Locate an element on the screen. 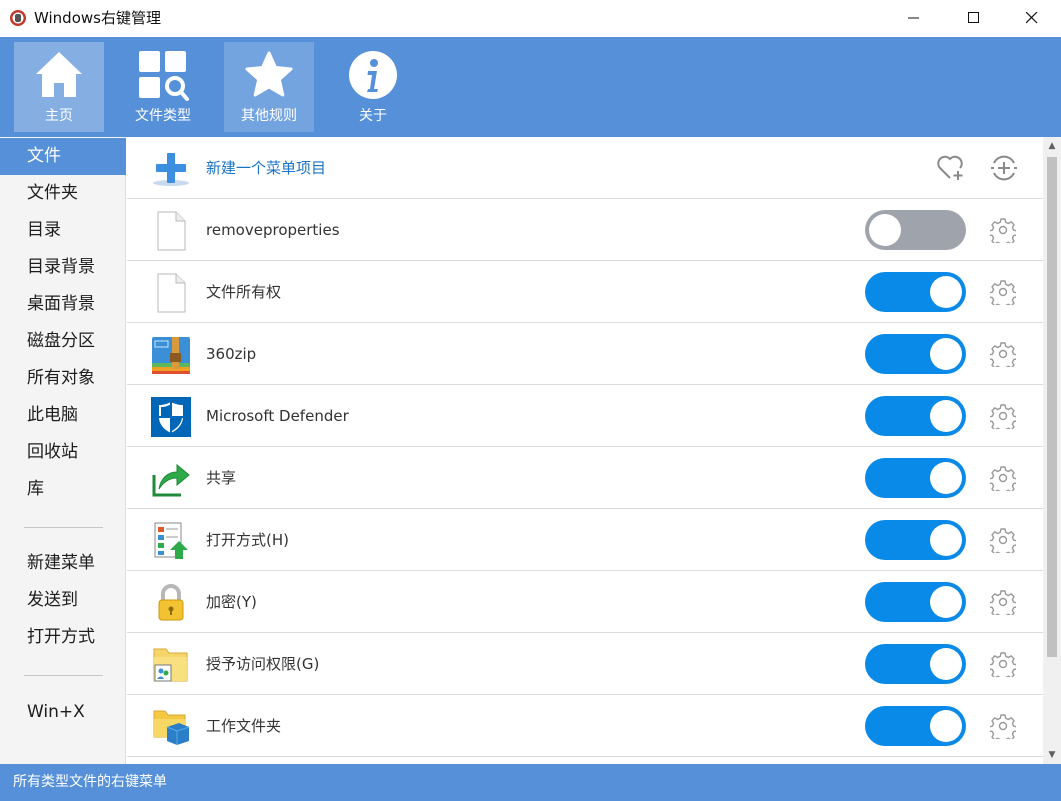  vertical-scrollbar: ▲ ▼ is located at coordinates (1052, 450).